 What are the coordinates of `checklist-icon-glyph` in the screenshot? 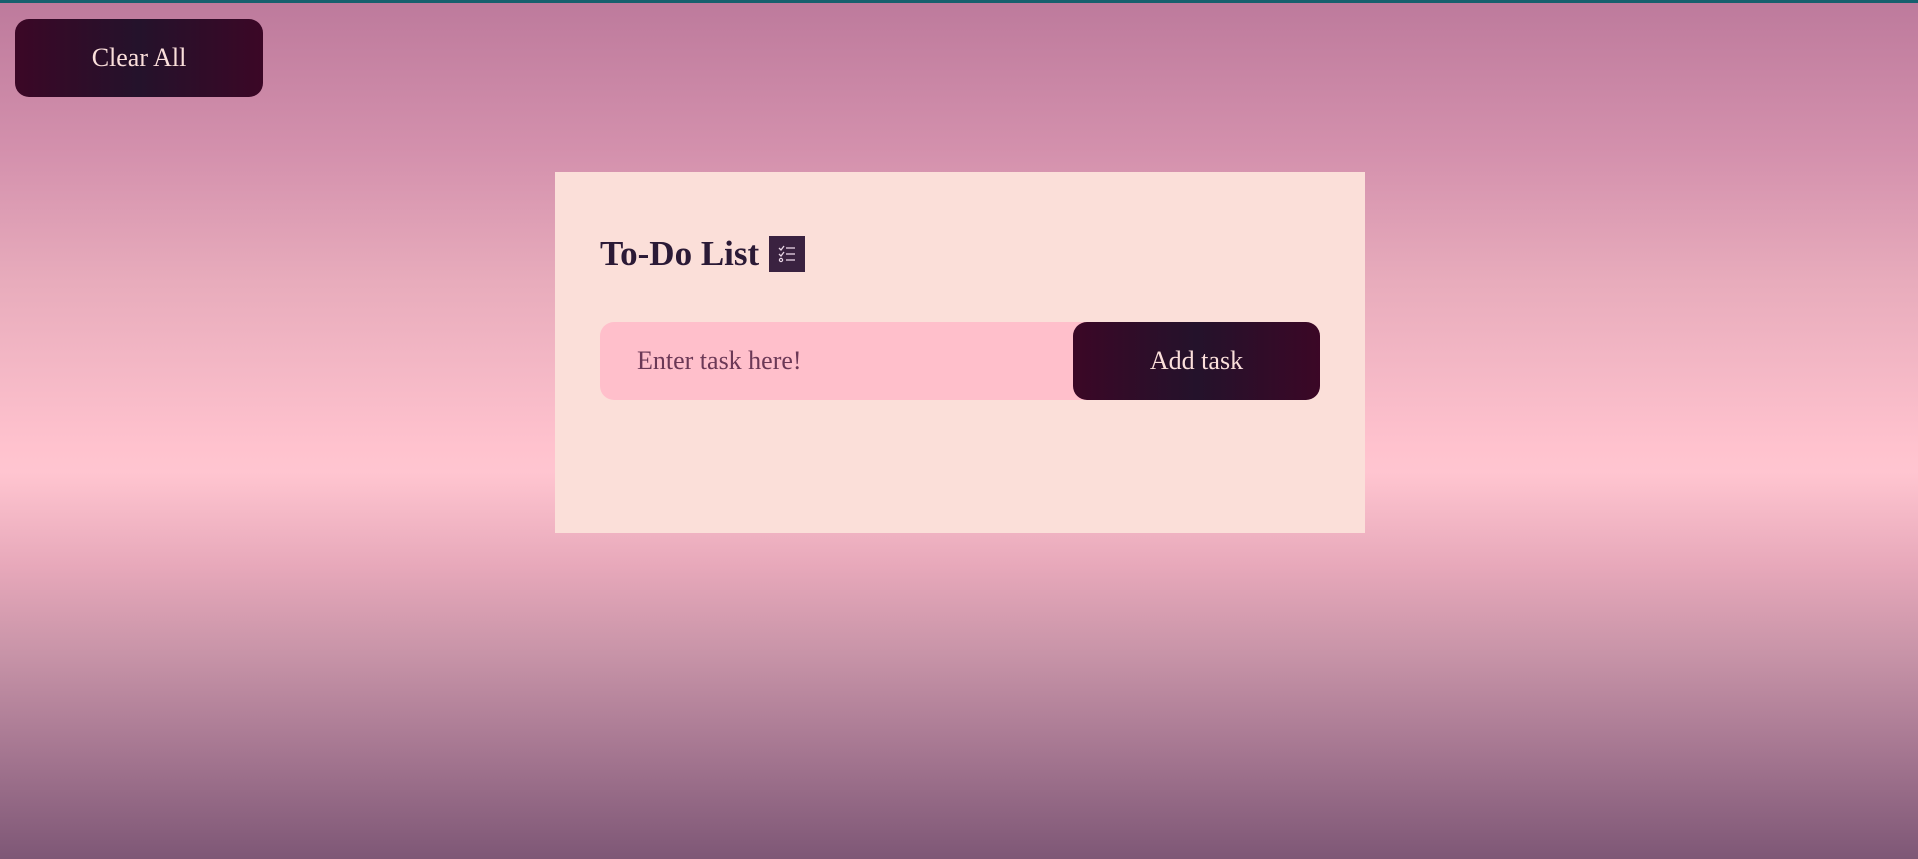 It's located at (787, 254).